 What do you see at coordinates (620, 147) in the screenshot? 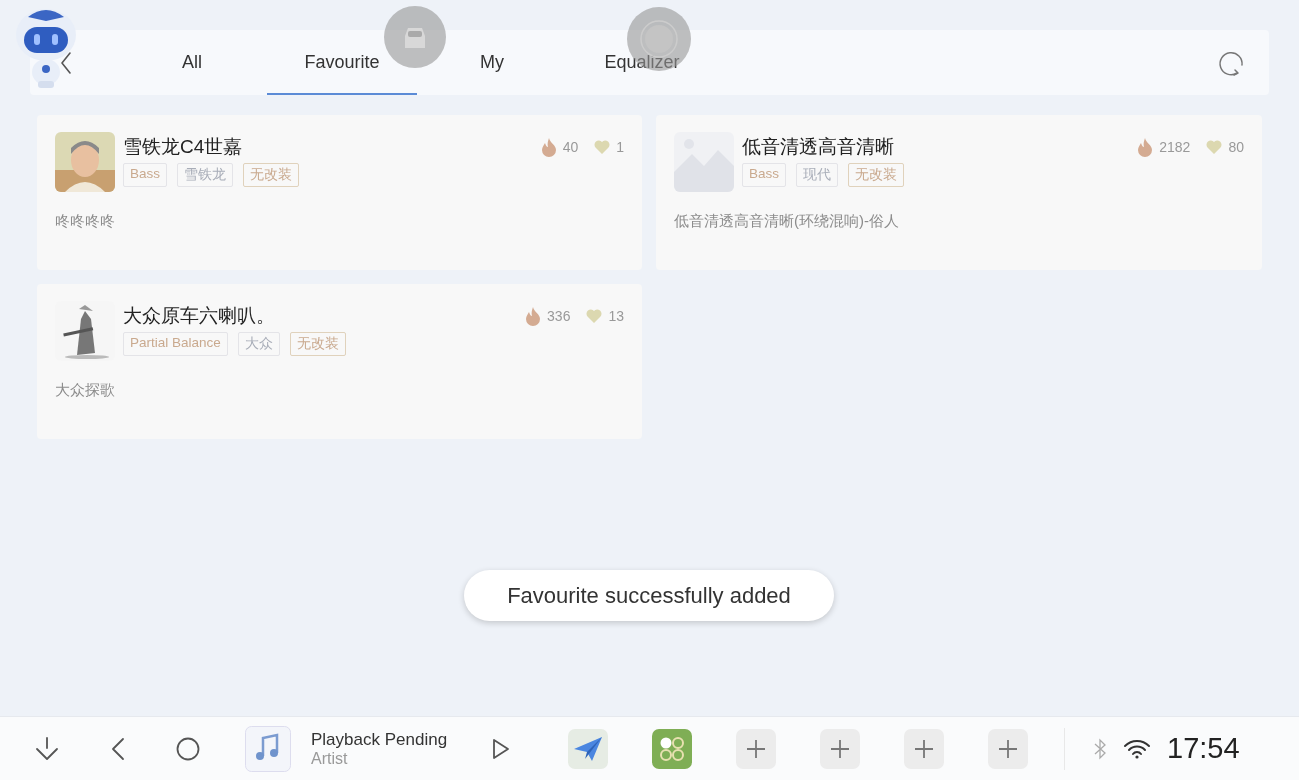
I see `like-count: 1` at bounding box center [620, 147].